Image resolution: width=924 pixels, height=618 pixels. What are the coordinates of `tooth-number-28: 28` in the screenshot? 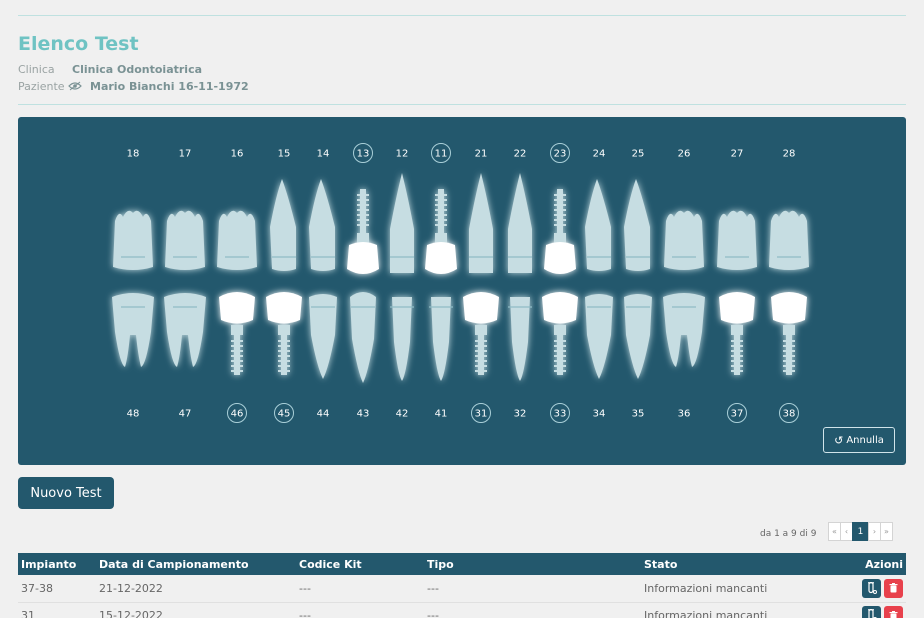 It's located at (789, 154).